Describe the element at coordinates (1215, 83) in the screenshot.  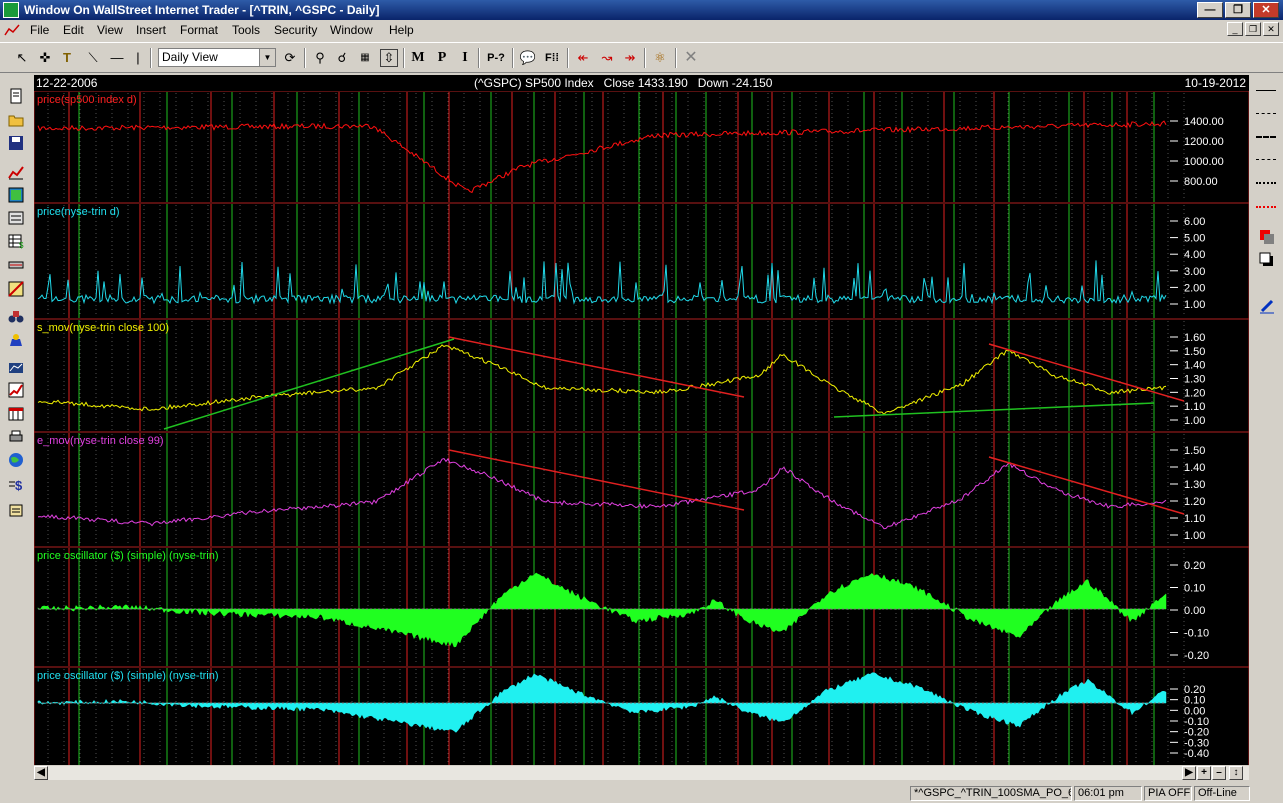
I see `chart-end-date: 10-19-2012` at that location.